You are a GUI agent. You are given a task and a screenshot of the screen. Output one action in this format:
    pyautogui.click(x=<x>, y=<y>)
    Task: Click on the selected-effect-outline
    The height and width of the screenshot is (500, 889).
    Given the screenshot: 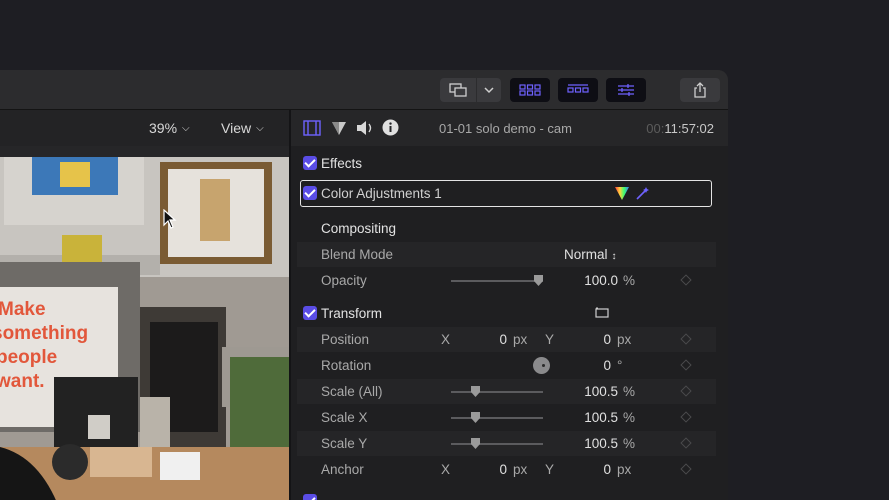 What is the action you would take?
    pyautogui.click(x=506, y=193)
    